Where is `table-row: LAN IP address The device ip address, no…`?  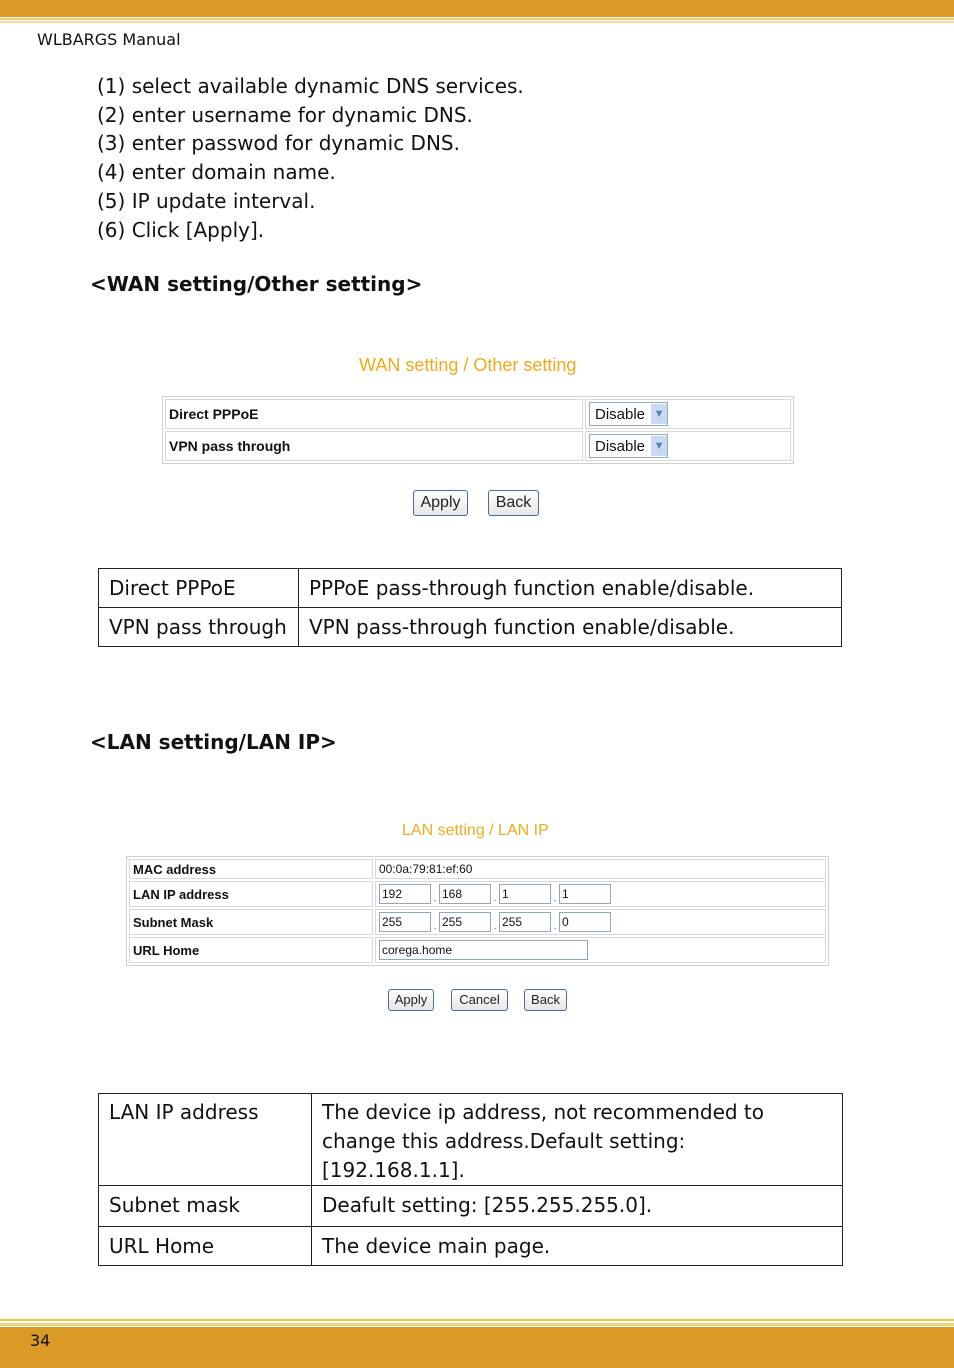
table-row: LAN IP address The device ip address, no… is located at coordinates (470, 1139).